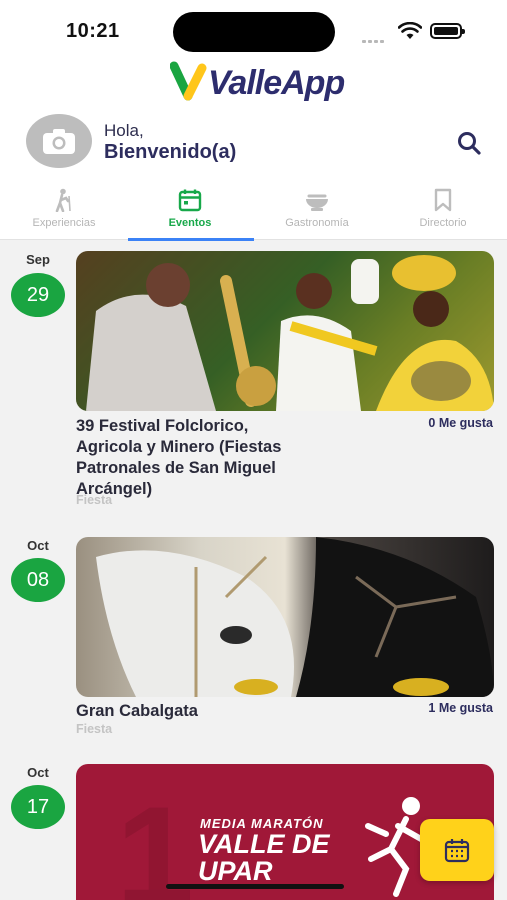  What do you see at coordinates (235, 871) in the screenshot?
I see `poster-line-3: UPAR` at bounding box center [235, 871].